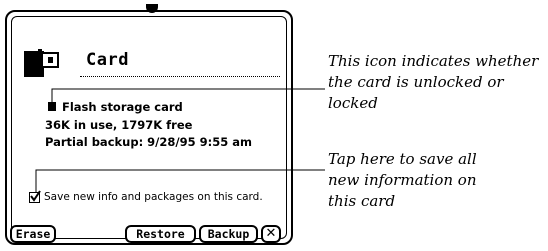 This screenshot has height=251, width=548. What do you see at coordinates (416, 82) in the screenshot?
I see `callout-line: the card is unlocked or` at bounding box center [416, 82].